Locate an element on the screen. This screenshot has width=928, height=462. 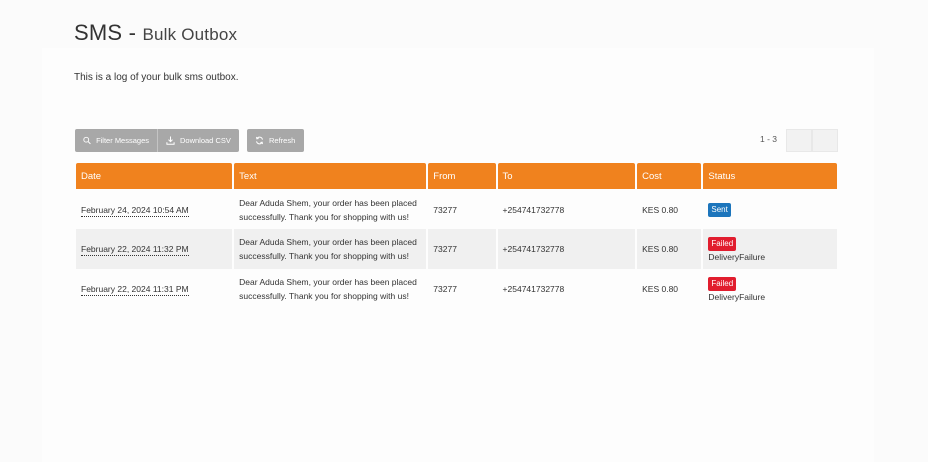
download-csv-button: Download CSV is located at coordinates (198, 140).